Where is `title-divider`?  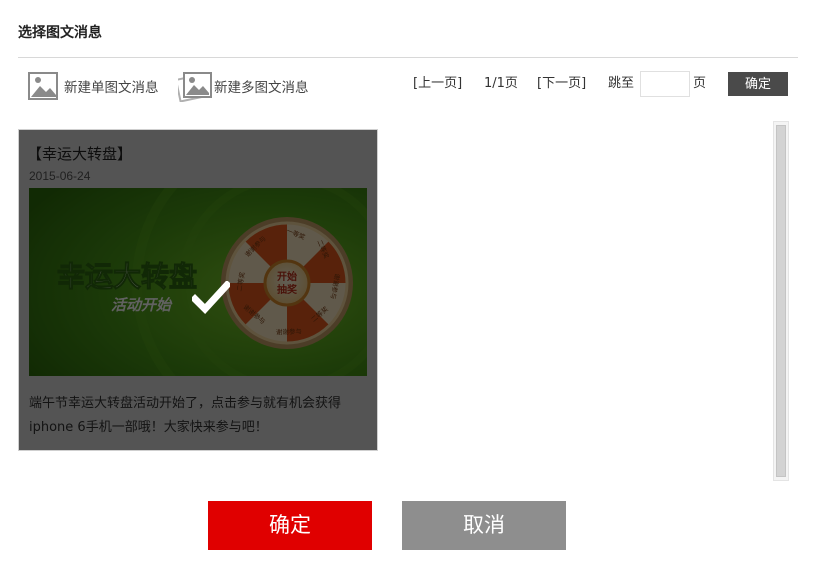 title-divider is located at coordinates (408, 57).